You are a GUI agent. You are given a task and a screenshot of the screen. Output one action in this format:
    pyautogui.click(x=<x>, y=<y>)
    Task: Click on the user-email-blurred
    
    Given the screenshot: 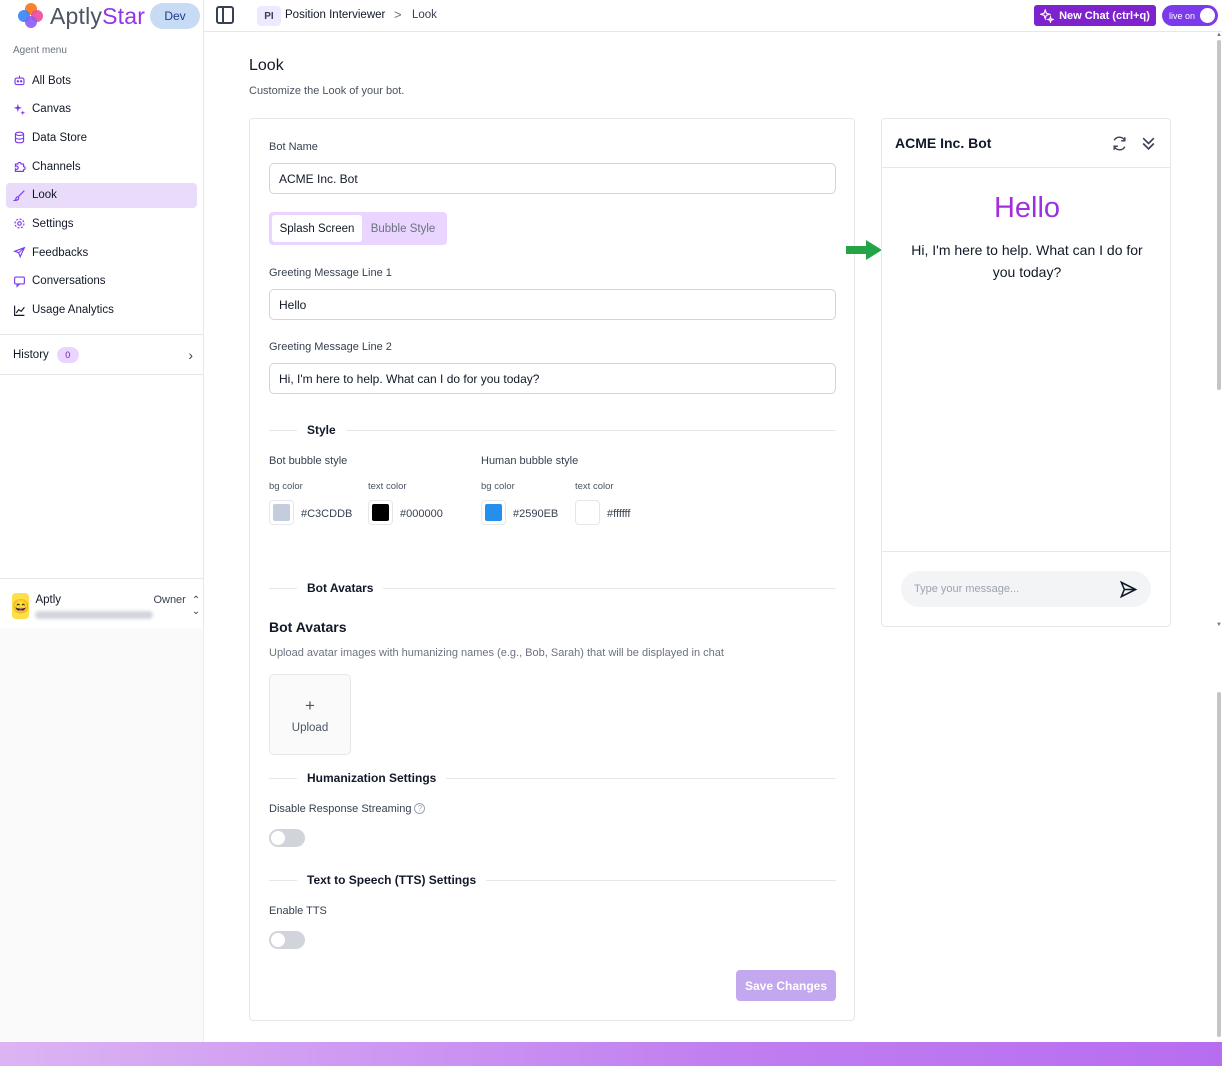 What is the action you would take?
    pyautogui.click(x=94, y=614)
    